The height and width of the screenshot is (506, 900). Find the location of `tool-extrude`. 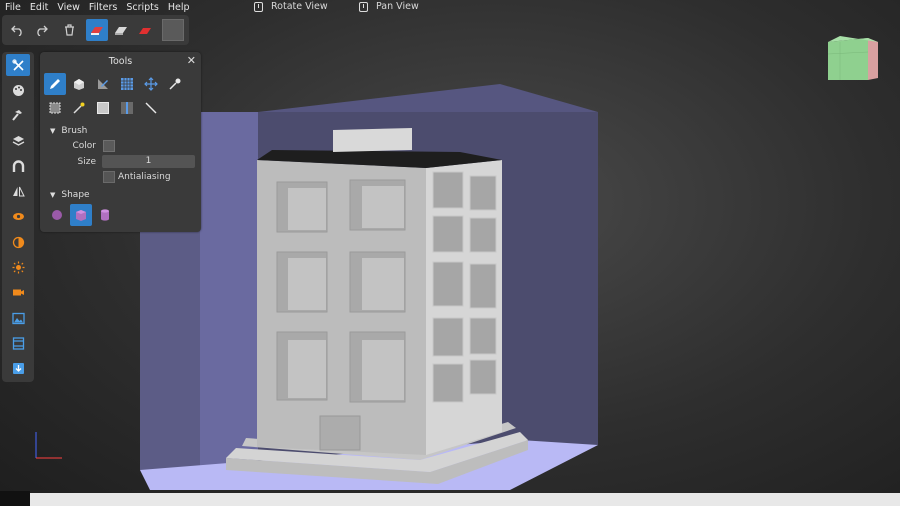

tool-extrude is located at coordinates (79, 84).